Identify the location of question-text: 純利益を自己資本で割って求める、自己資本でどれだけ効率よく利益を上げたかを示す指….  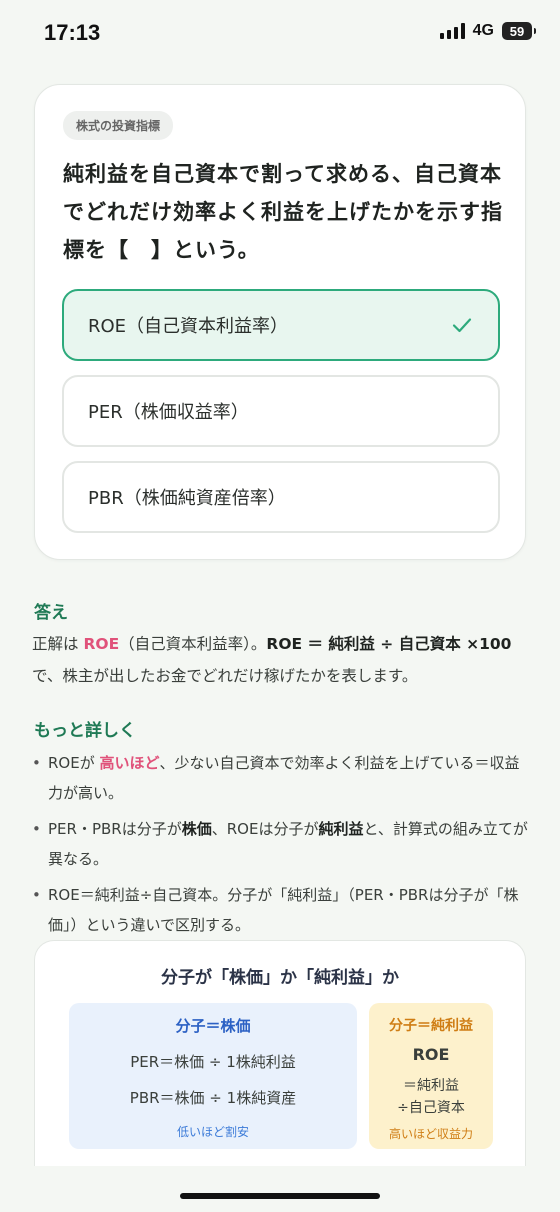
(283, 212).